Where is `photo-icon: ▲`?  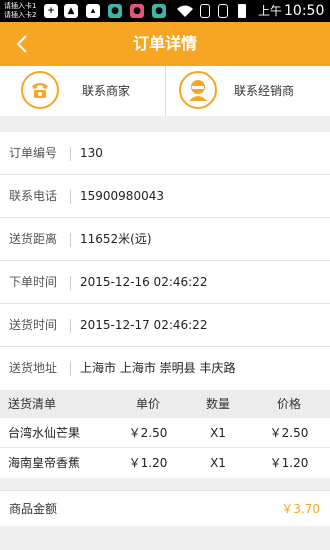 photo-icon: ▲ is located at coordinates (71, 11).